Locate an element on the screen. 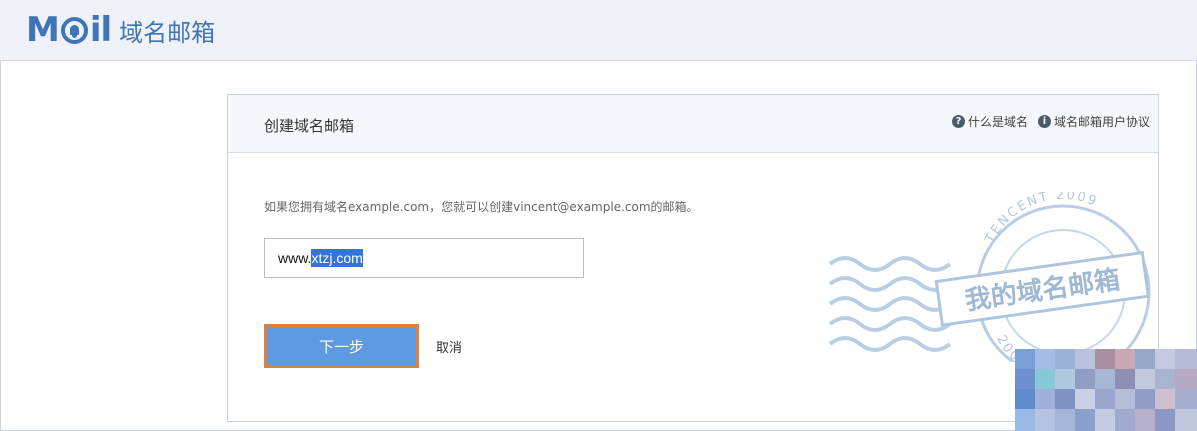 The image size is (1197, 431). domain-input-prefix: www. is located at coordinates (295, 258).